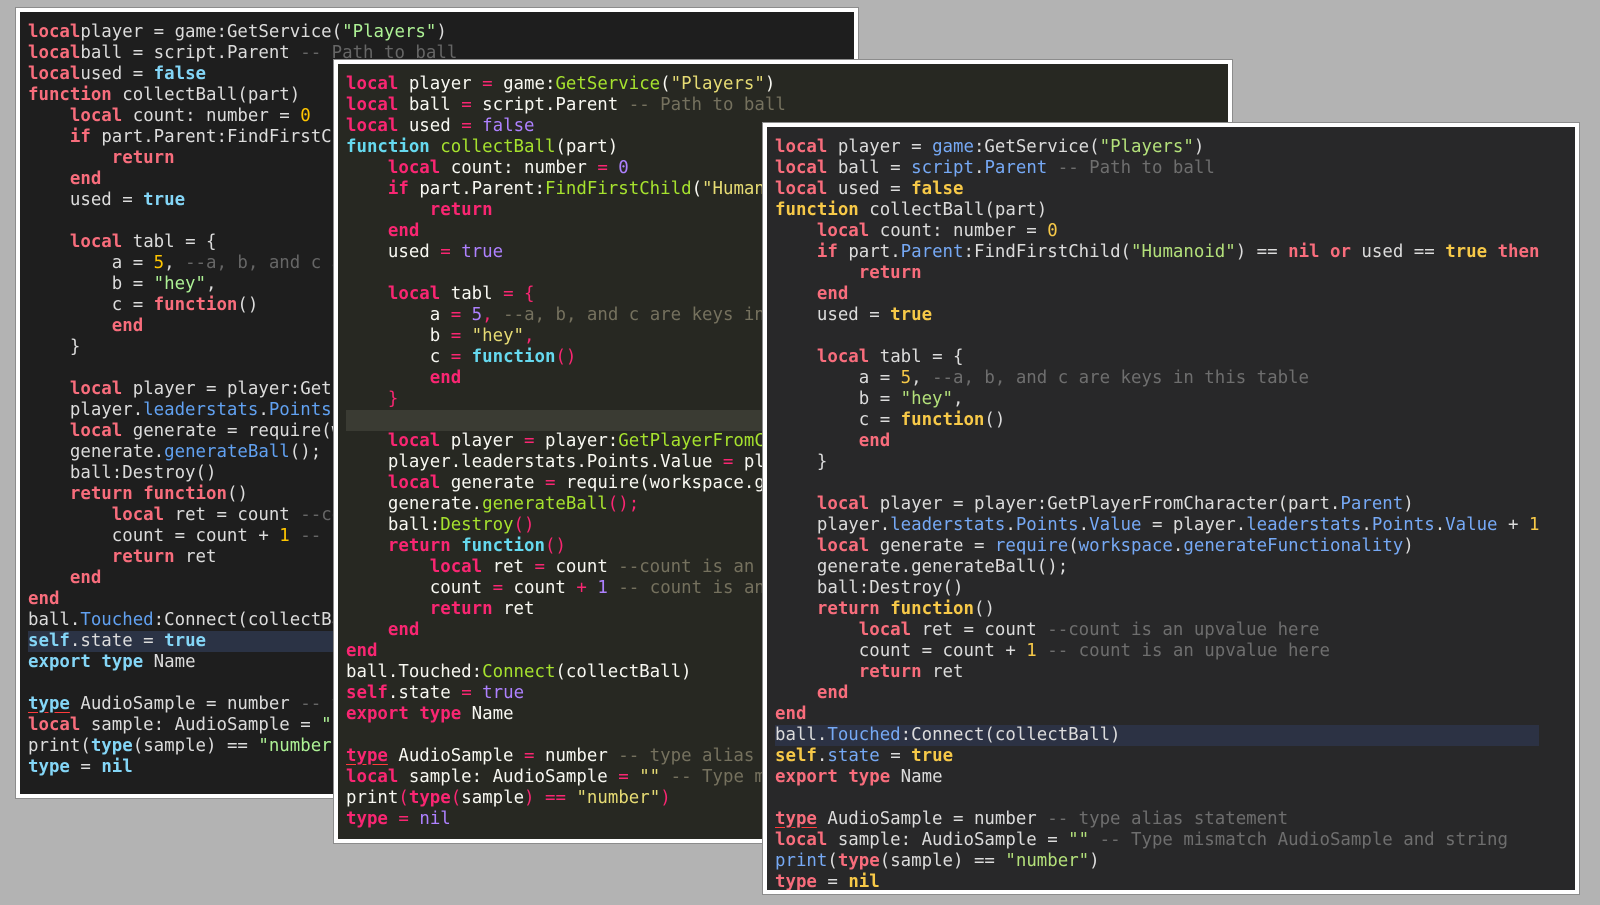 This screenshot has width=1600, height=905. What do you see at coordinates (1047, 525) in the screenshot?
I see `code-token: Points` at bounding box center [1047, 525].